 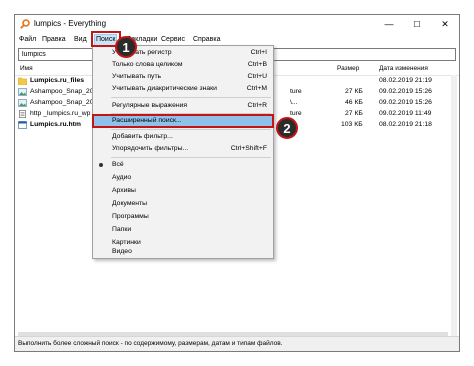 I want to click on file-name: Lumpics.ru_files, so click(x=57, y=80).